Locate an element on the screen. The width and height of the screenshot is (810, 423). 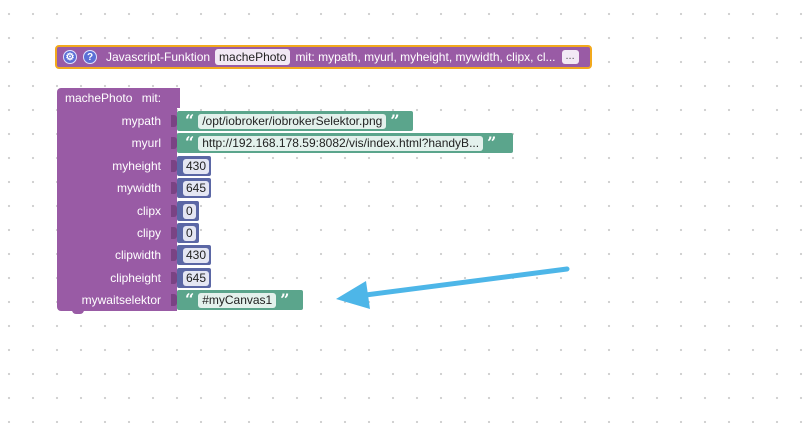
string-field-mywaitselektor: #myCanvas1 is located at coordinates (237, 300).